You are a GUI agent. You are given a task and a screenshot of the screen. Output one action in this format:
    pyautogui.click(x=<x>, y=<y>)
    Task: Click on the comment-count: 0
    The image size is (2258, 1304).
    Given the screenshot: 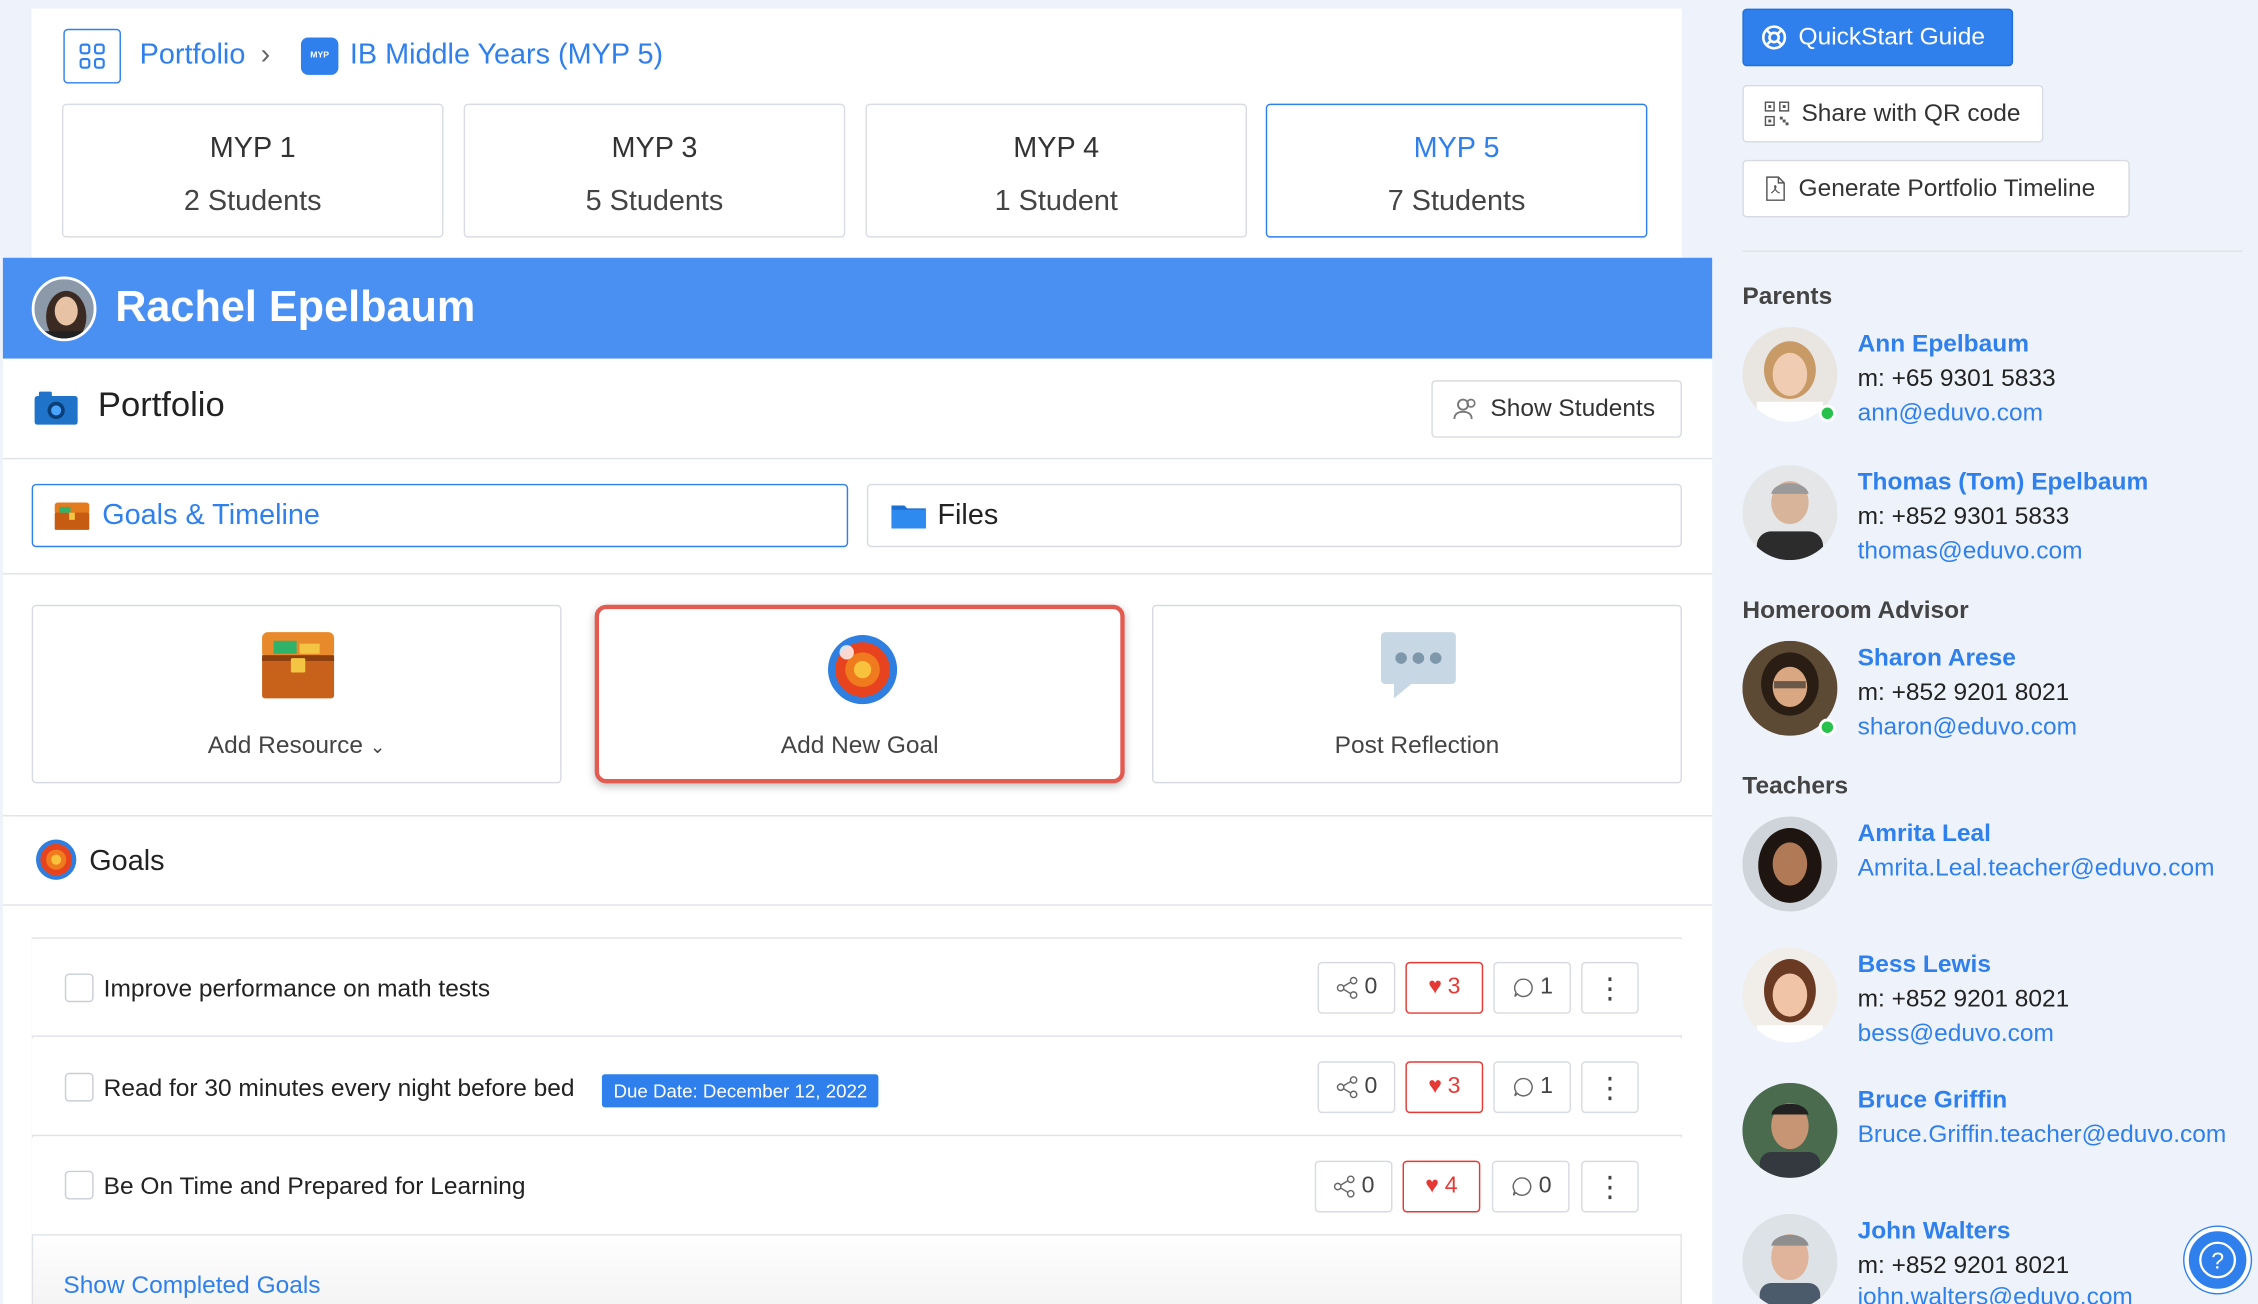 What is the action you would take?
    pyautogui.click(x=1545, y=1186)
    